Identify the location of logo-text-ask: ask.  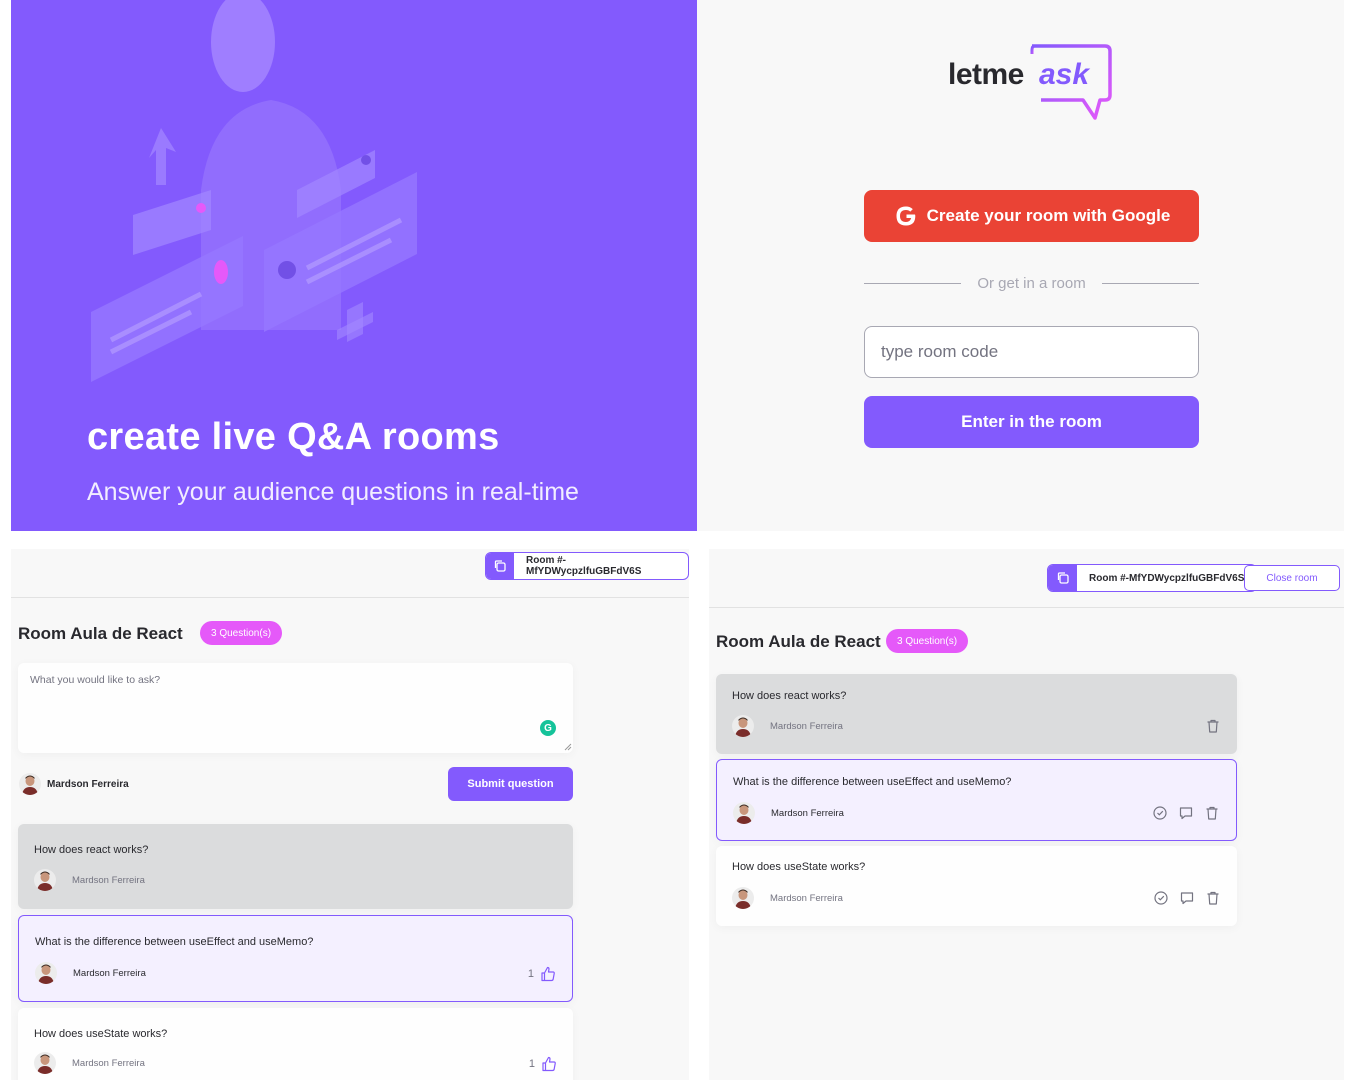
(1064, 74).